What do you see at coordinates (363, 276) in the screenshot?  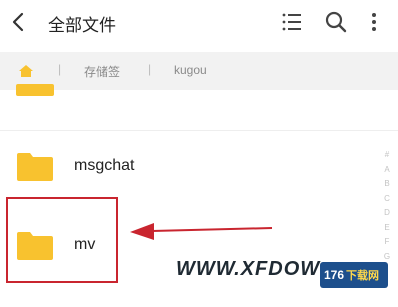 I see `brand-text: 下载网` at bounding box center [363, 276].